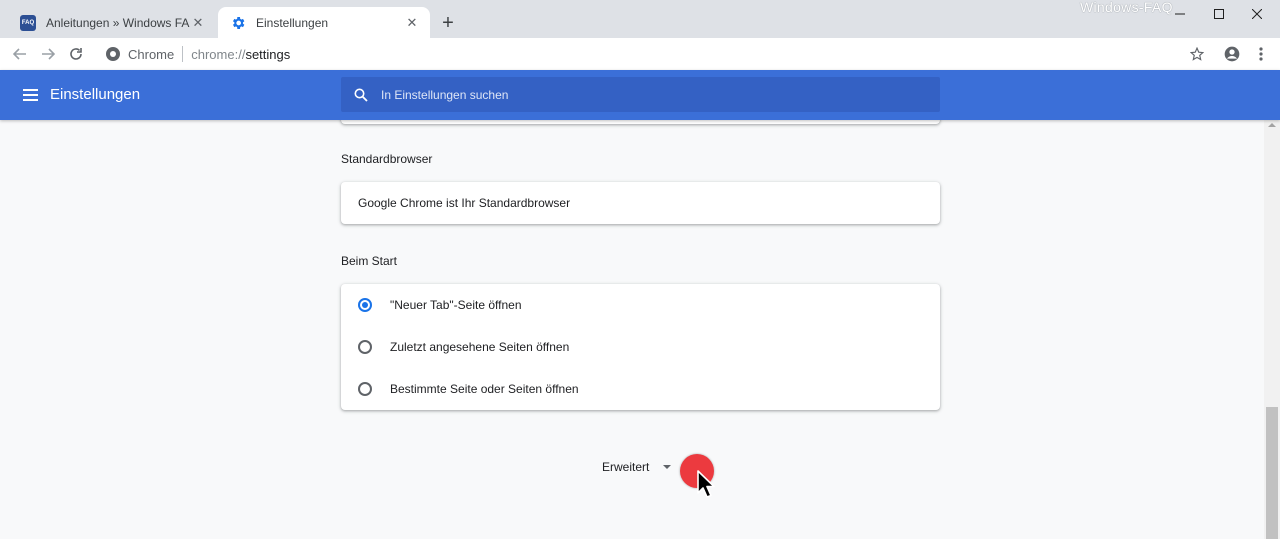 The height and width of the screenshot is (539, 1280). What do you see at coordinates (640, 203) in the screenshot?
I see `default-browser-card: Google Chrome ist Ihr Standardbrowser` at bounding box center [640, 203].